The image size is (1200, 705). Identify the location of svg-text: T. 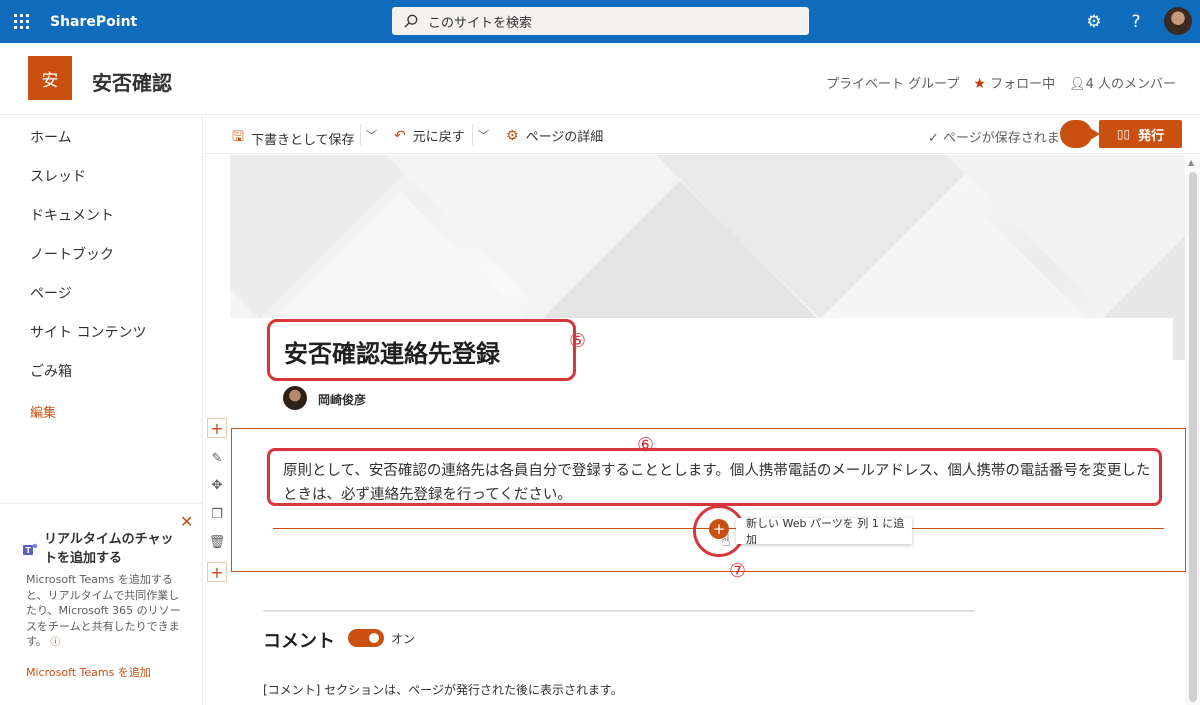
(29, 550).